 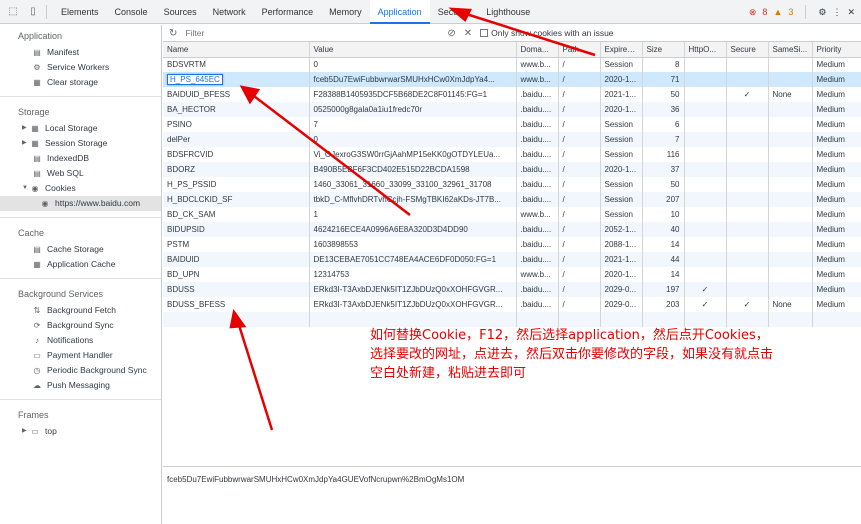 What do you see at coordinates (790, 94) in the screenshot?
I see `cell-samesite: None` at bounding box center [790, 94].